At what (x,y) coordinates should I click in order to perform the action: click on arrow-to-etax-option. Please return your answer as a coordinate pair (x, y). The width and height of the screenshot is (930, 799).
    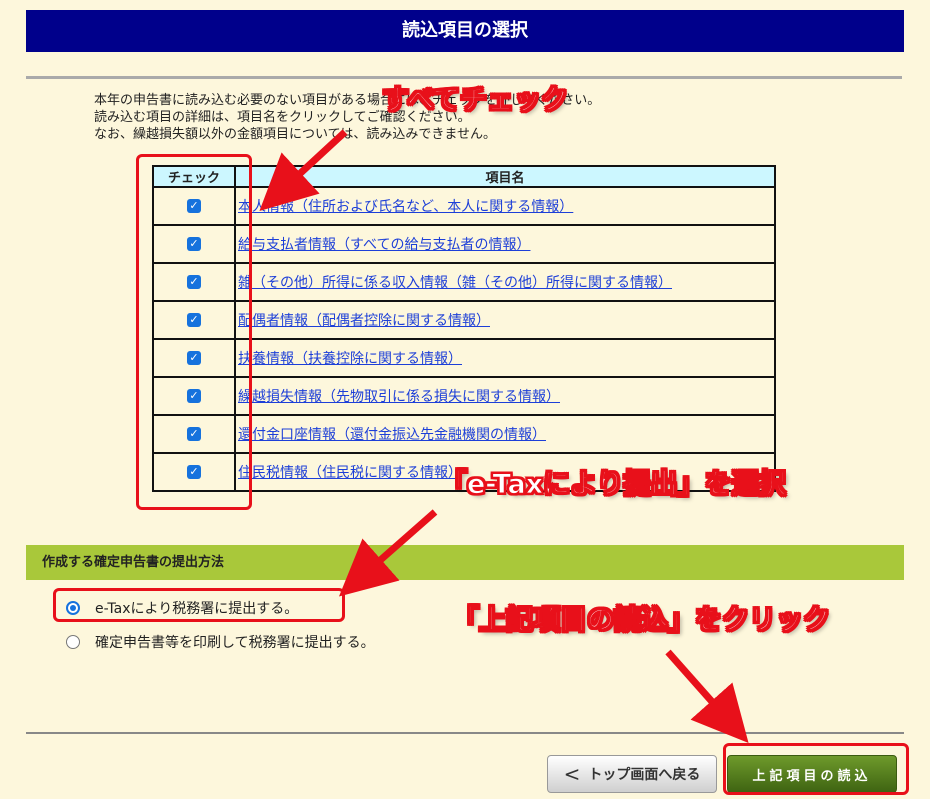
    Looking at the image, I should click on (388, 553).